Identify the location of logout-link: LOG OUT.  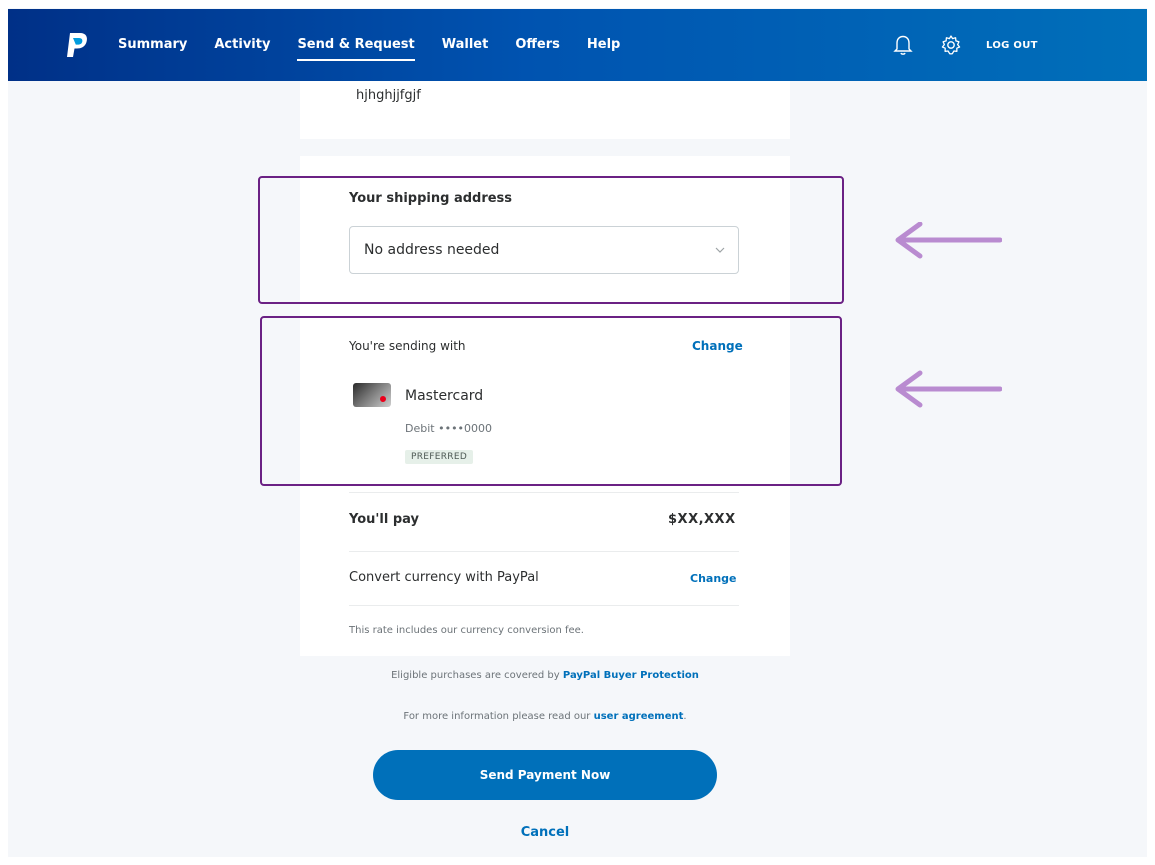
(1012, 45).